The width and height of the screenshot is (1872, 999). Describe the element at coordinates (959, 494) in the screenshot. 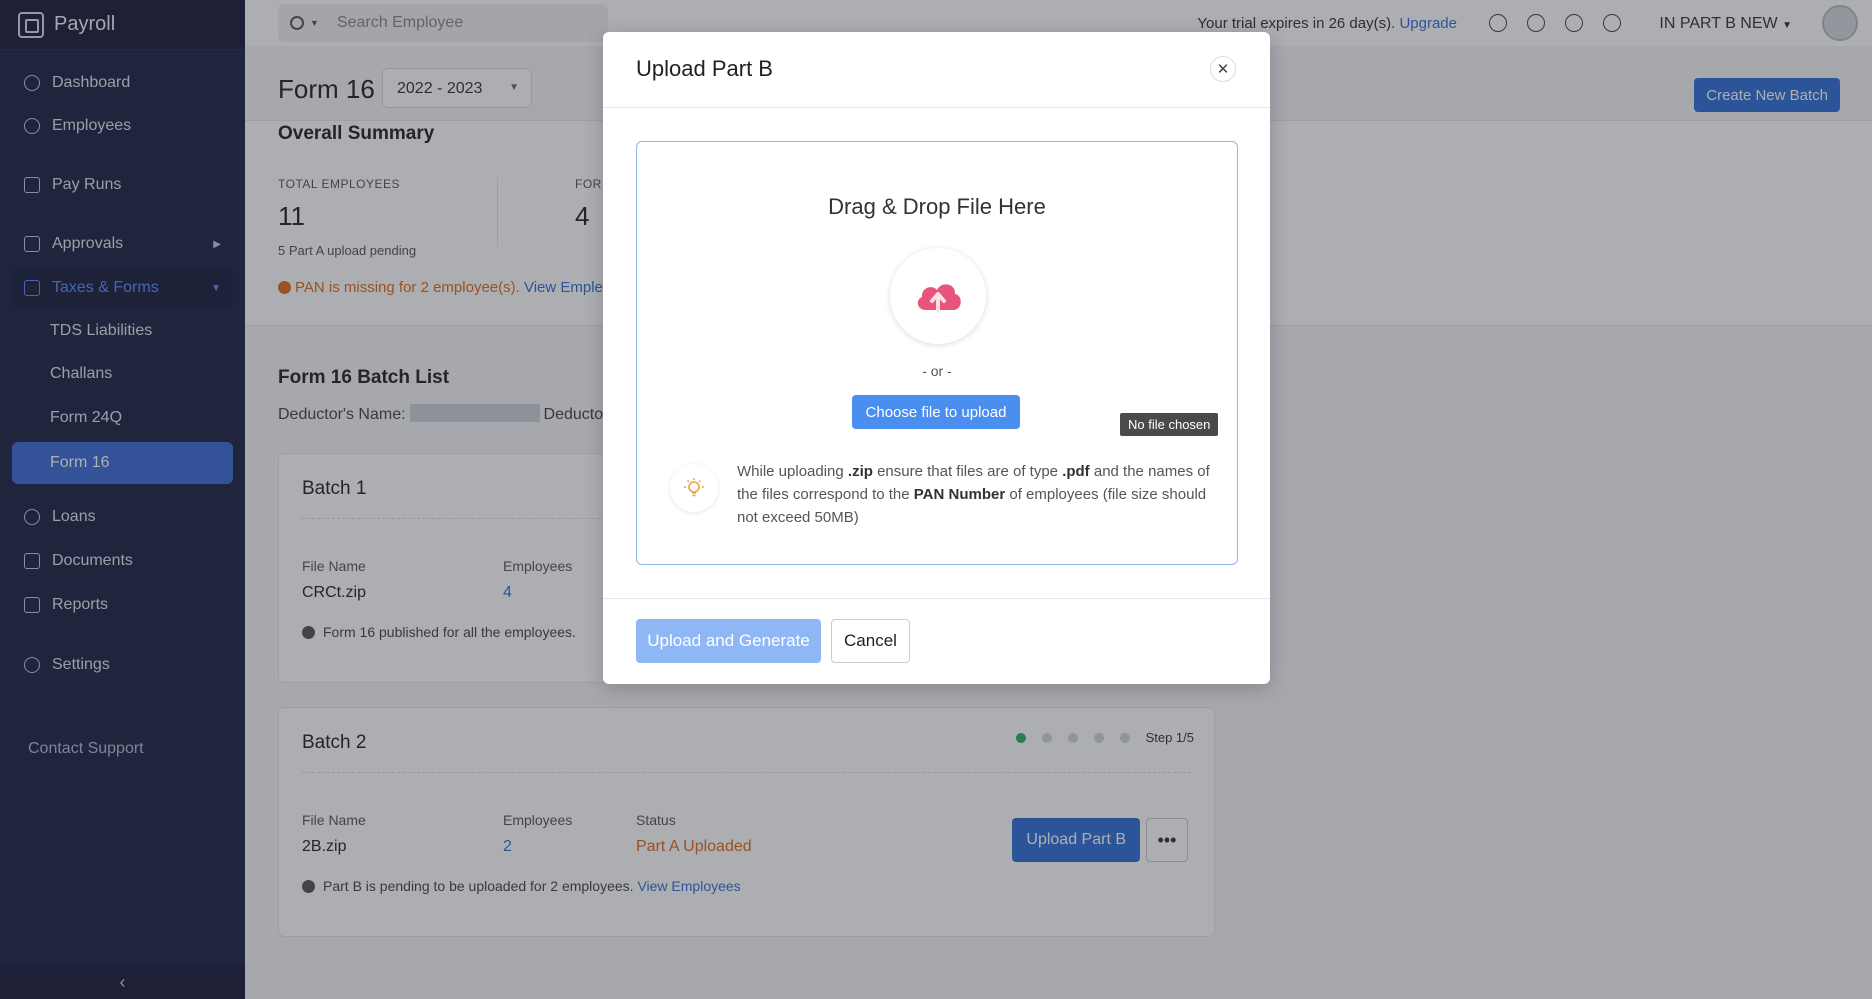

I see `hint-pan: PAN Number` at that location.